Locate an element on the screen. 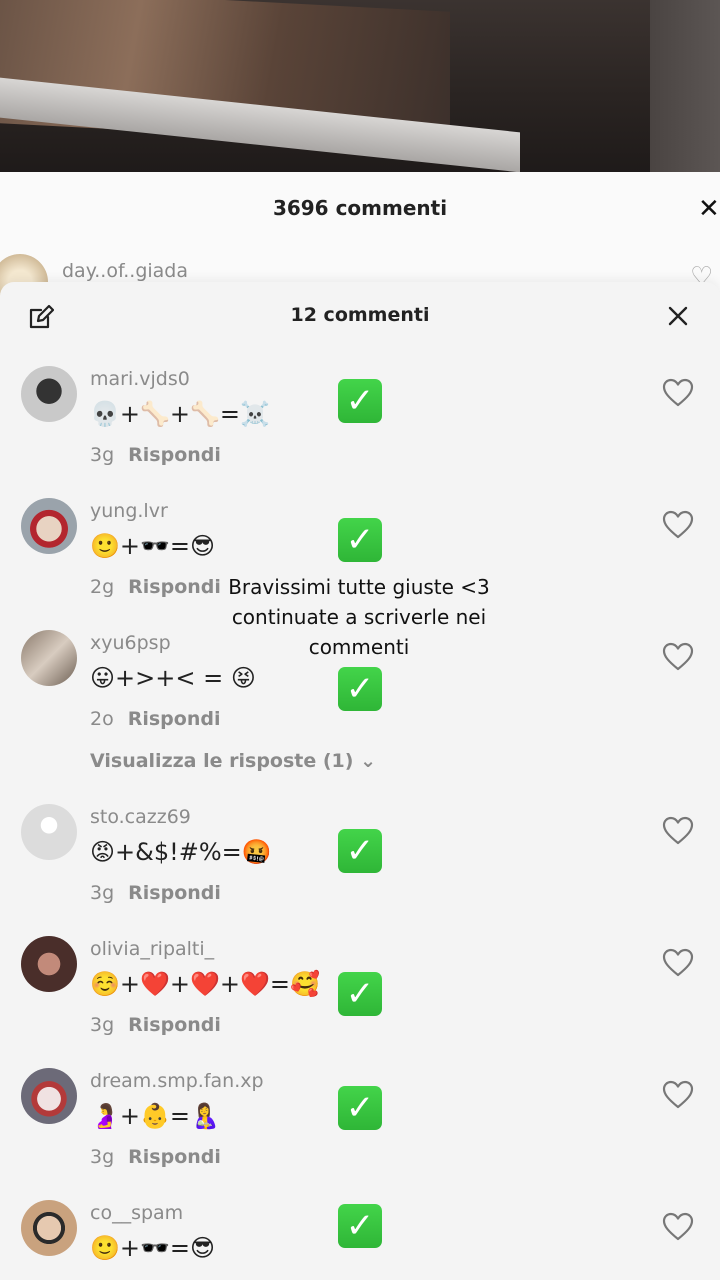 Image resolution: width=720 pixels, height=1280 pixels. close-icon: ✕ is located at coordinates (709, 209).